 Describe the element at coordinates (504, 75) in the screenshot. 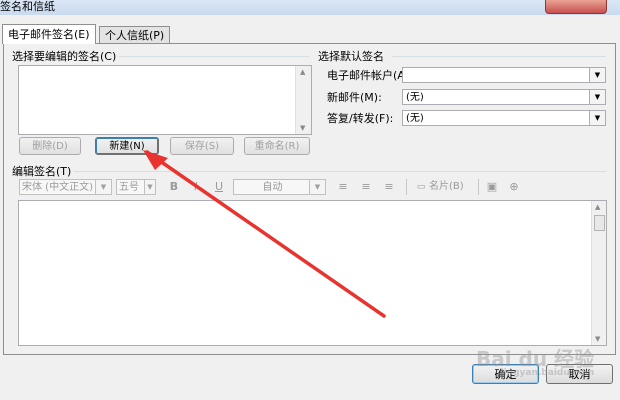

I see `email-account-select: ▼` at that location.